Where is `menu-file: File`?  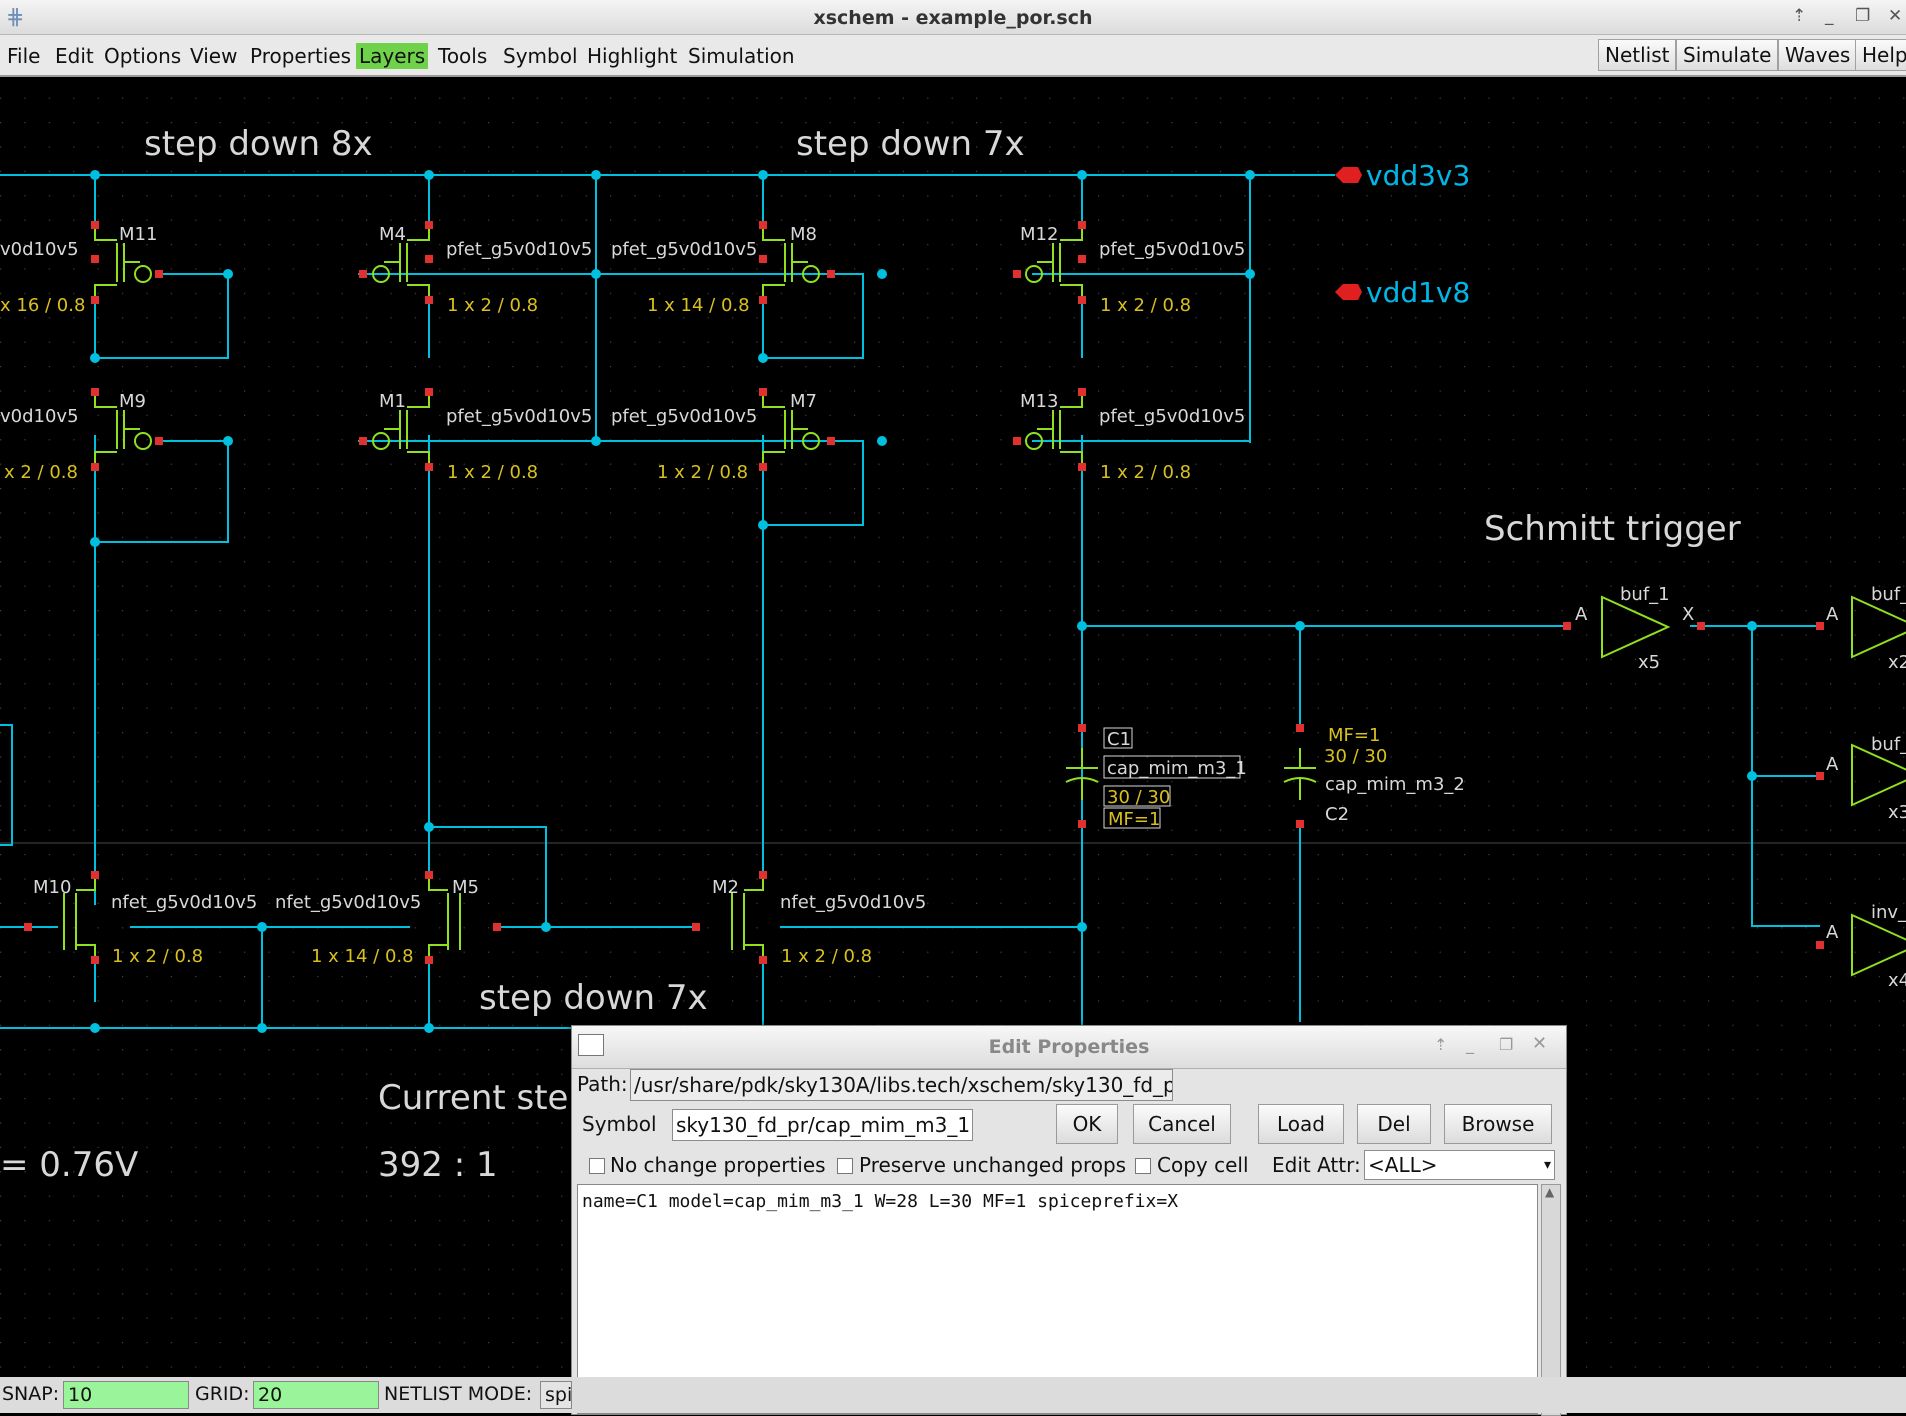
menu-file: File is located at coordinates (23, 56).